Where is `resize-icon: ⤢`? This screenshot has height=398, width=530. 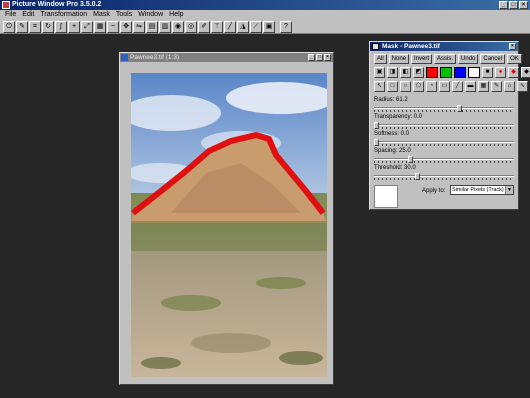 resize-icon: ⤢ is located at coordinates (87, 26).